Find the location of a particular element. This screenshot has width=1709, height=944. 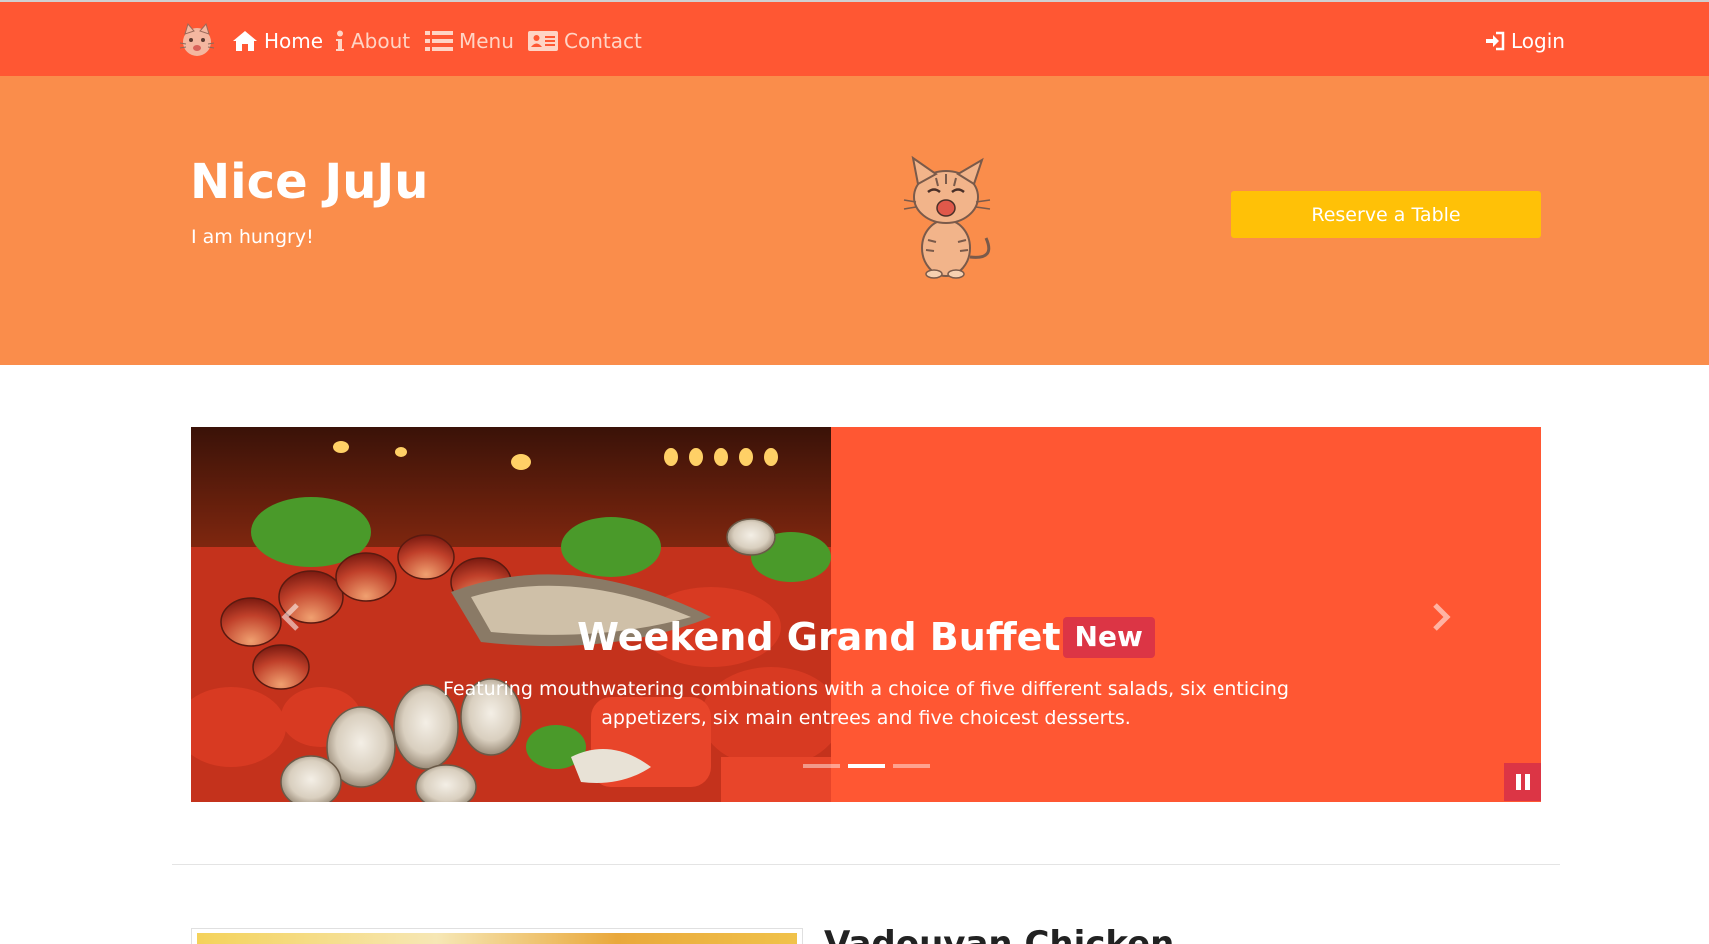

slide-title: Weekend Grand Buffet New is located at coordinates (866, 637).